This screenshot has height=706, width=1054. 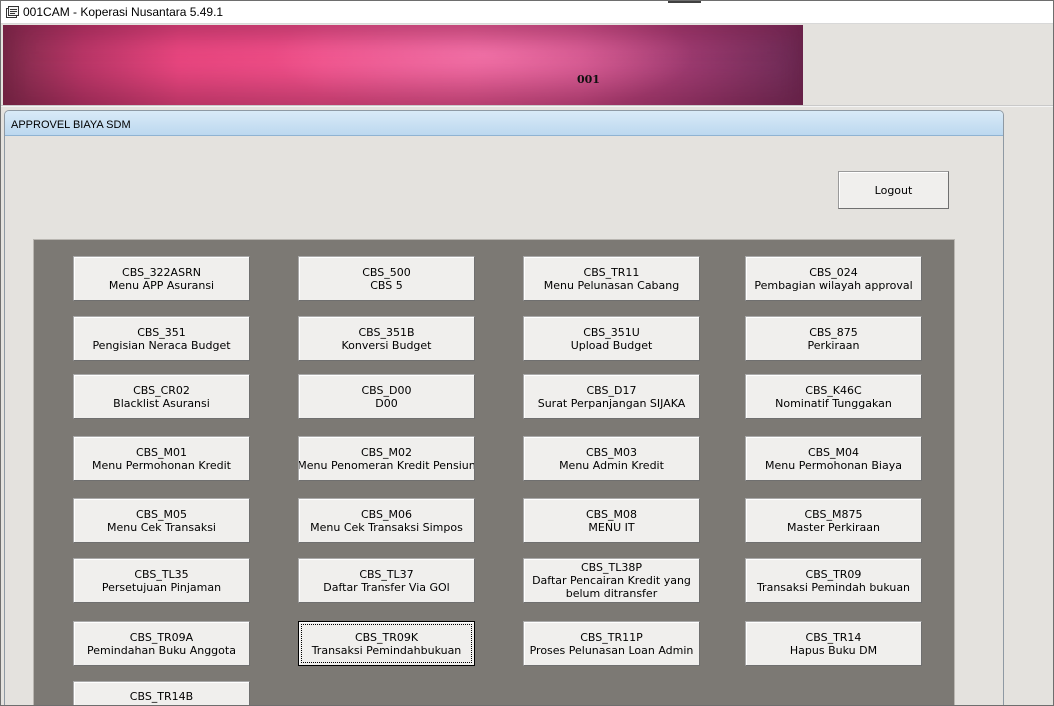 What do you see at coordinates (386, 345) in the screenshot?
I see `menu-button-label: Konversi Budget` at bounding box center [386, 345].